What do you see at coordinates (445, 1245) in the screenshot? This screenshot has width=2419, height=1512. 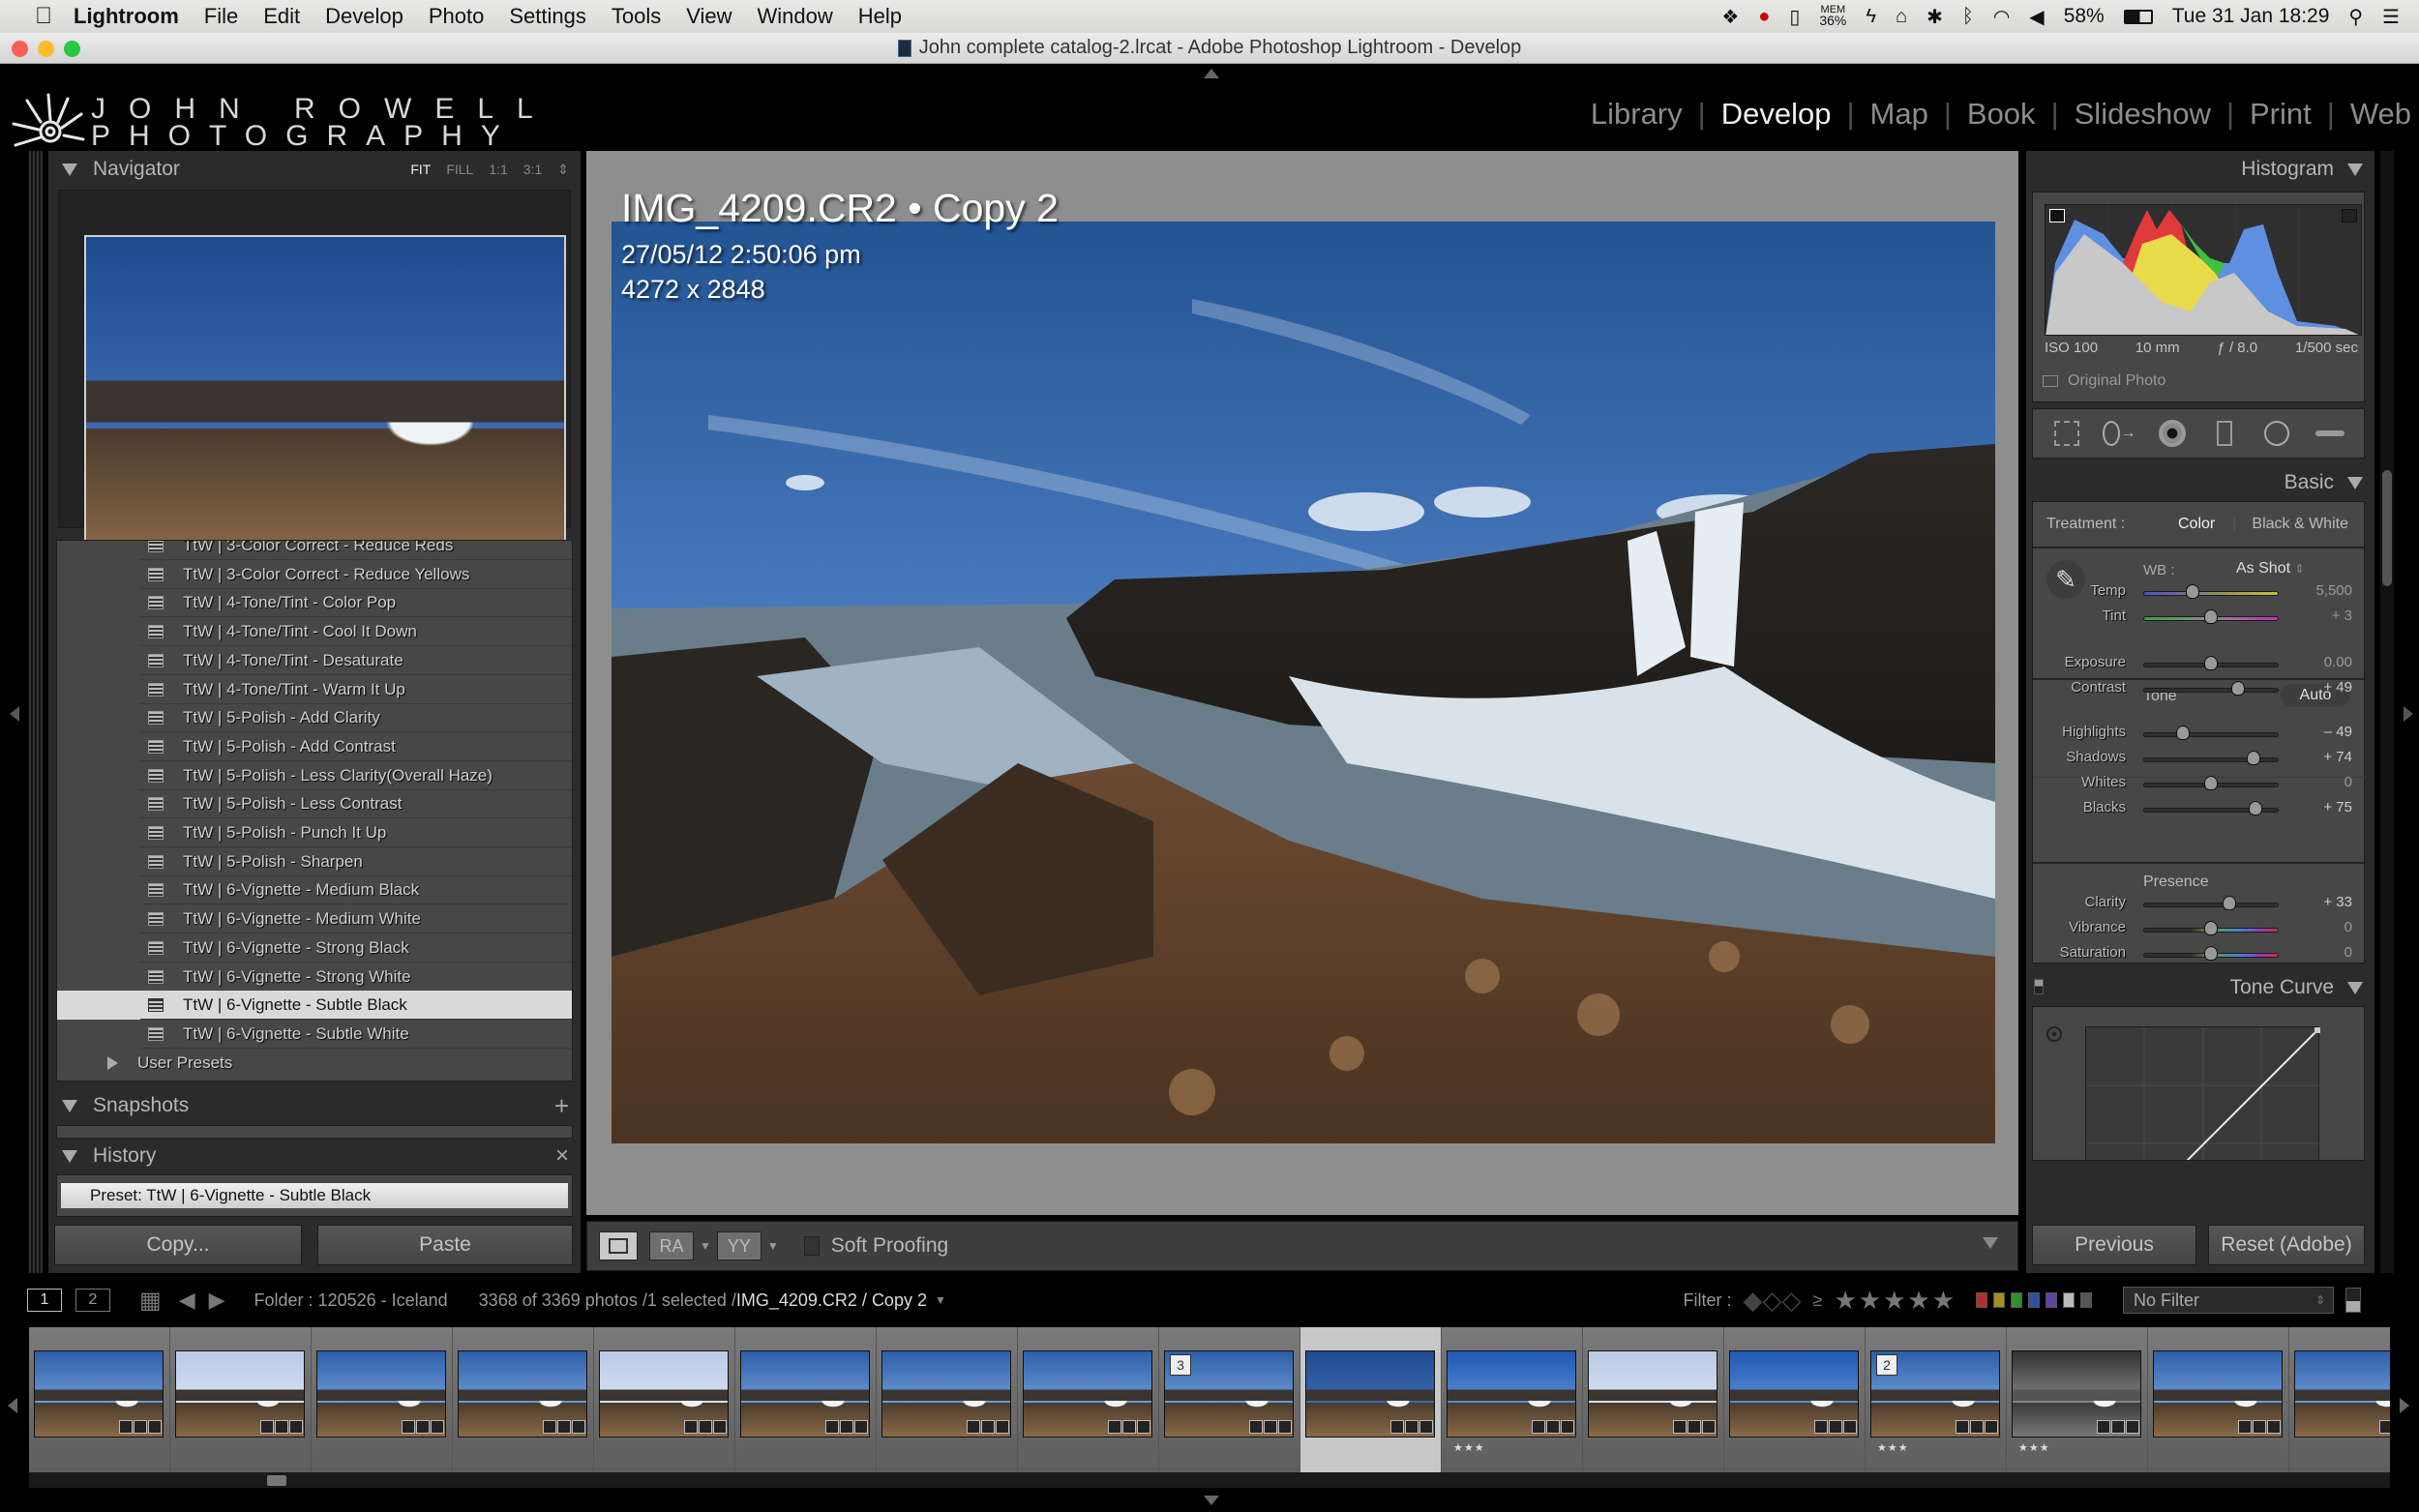 I see `paste-settings-button: Paste` at bounding box center [445, 1245].